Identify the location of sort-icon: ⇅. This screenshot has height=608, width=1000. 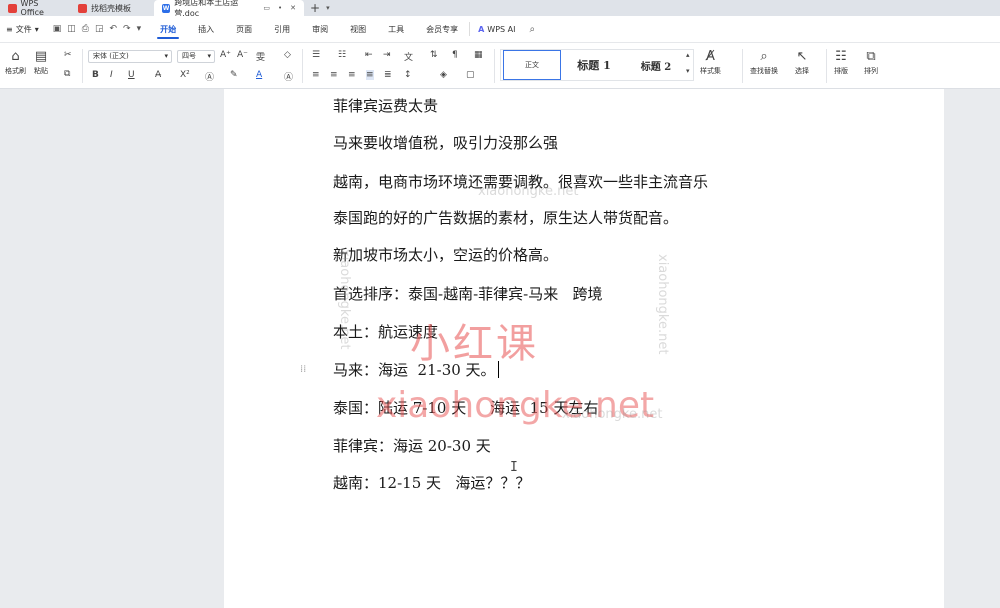
(434, 55).